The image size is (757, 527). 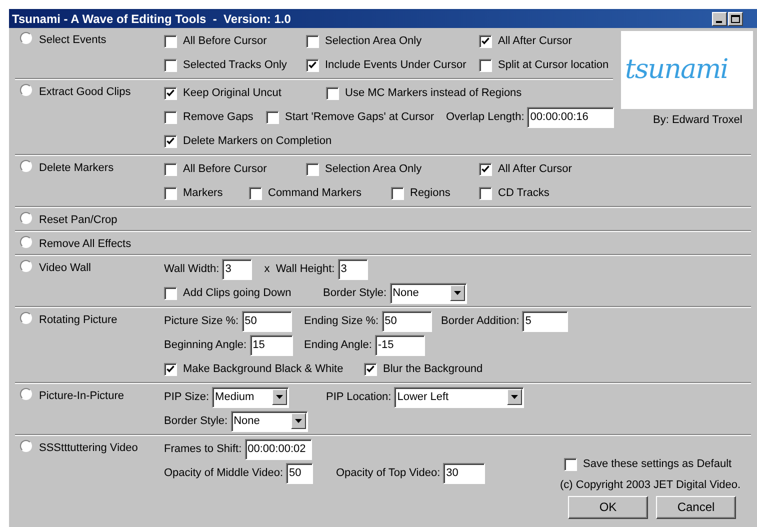 What do you see at coordinates (86, 219) in the screenshot?
I see `radio-option: Reset Pan/Crop` at bounding box center [86, 219].